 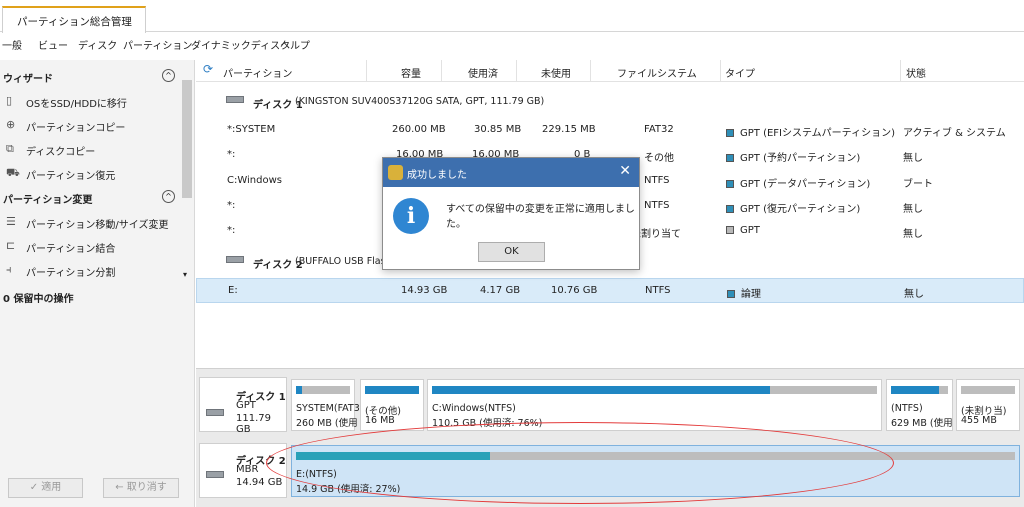 What do you see at coordinates (793, 207) in the screenshot?
I see `partition-type: GPT (復元パーティション)` at bounding box center [793, 207].